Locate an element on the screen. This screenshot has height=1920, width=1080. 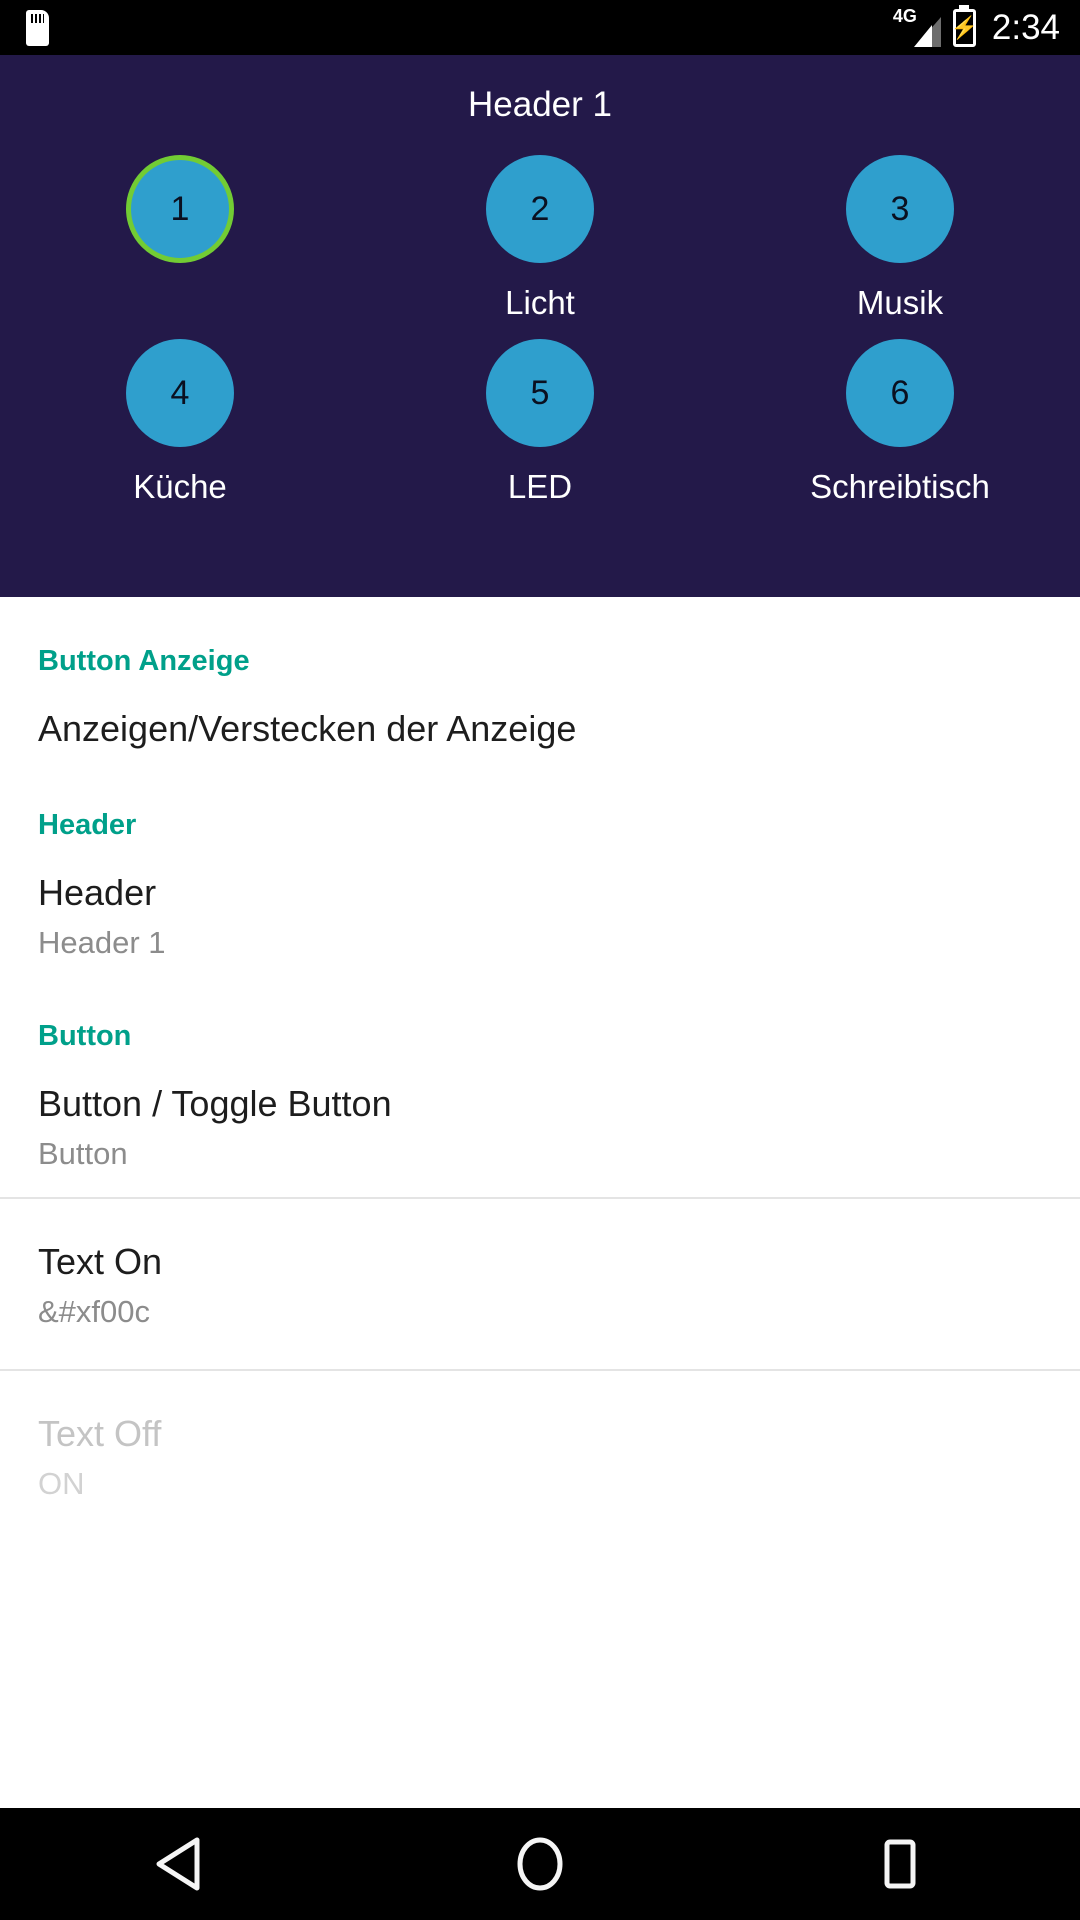
preference-title: Text Off is located at coordinates (100, 1434).